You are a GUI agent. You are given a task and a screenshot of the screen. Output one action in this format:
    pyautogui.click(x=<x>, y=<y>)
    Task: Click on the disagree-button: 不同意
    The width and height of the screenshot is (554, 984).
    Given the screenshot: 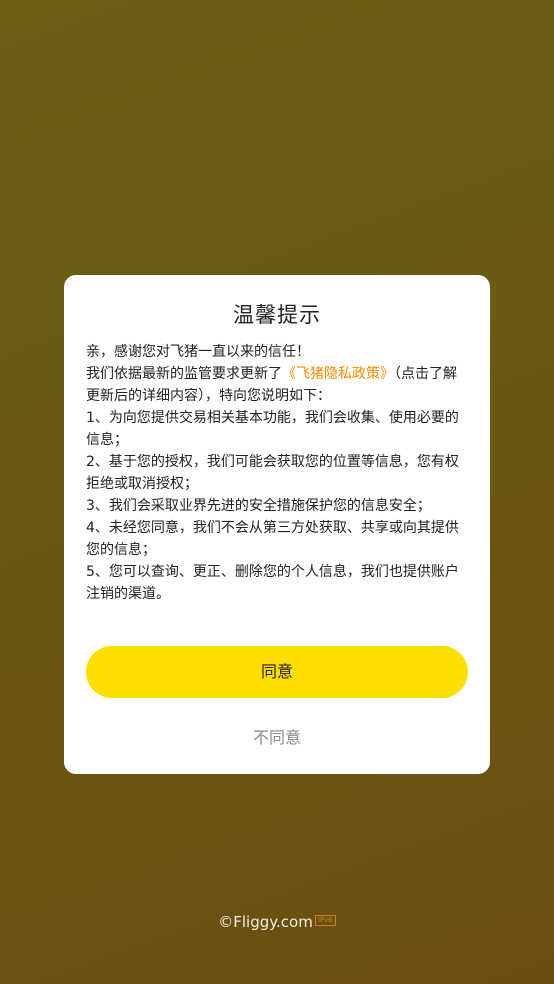 What is the action you would take?
    pyautogui.click(x=277, y=736)
    